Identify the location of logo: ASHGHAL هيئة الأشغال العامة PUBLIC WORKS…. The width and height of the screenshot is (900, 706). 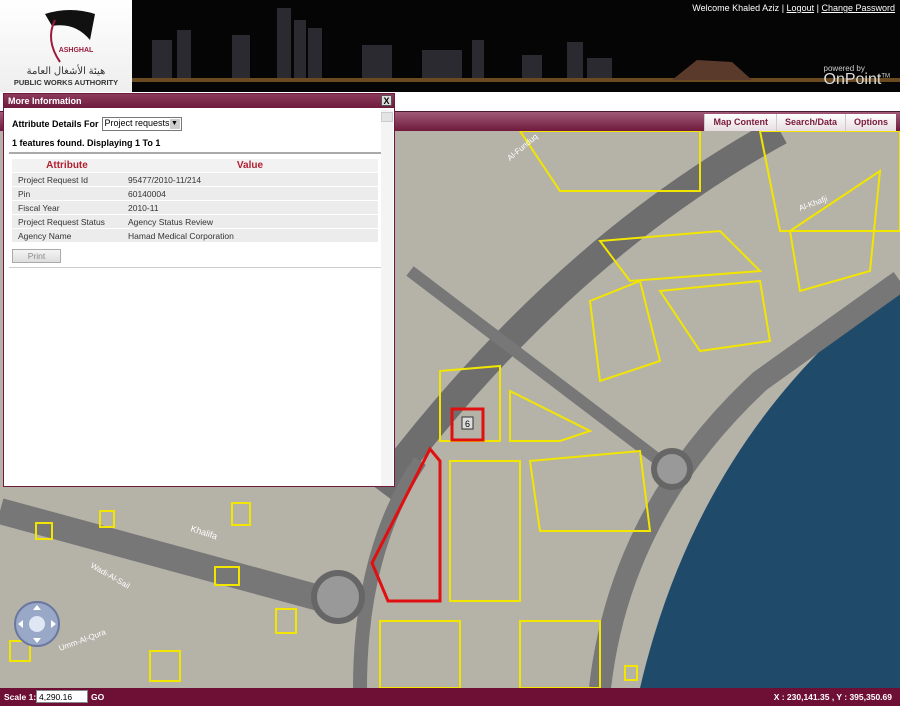
(66, 46).